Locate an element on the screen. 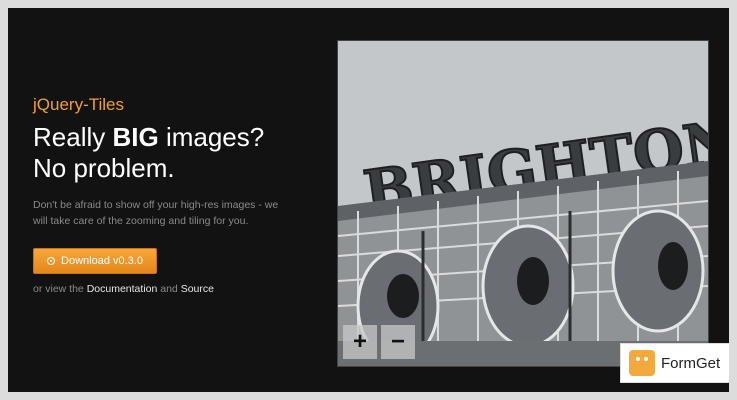  links-and: and is located at coordinates (169, 289).